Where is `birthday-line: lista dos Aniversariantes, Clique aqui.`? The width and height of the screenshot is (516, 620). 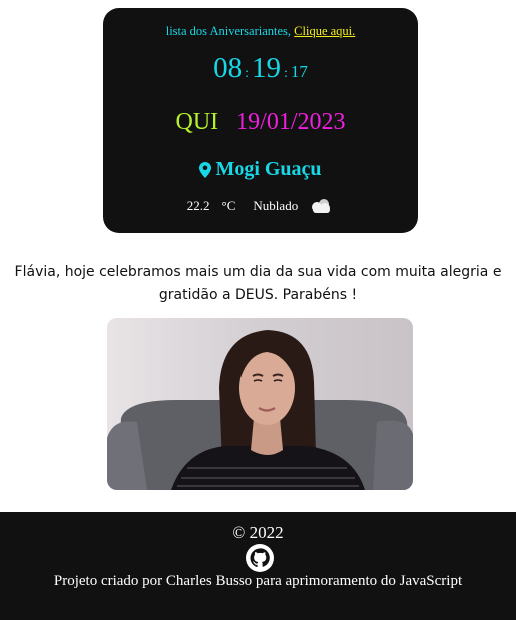 birthday-line: lista dos Aniversariantes, Clique aqui. is located at coordinates (260, 31).